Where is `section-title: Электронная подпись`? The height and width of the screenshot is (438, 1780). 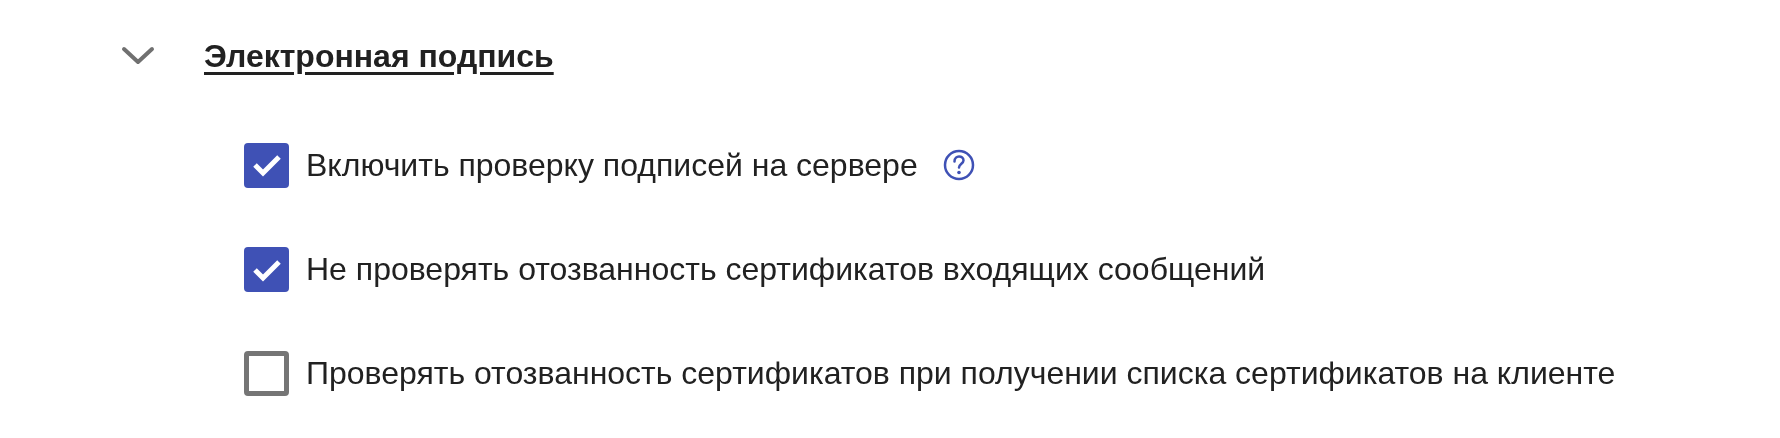
section-title: Электронная подпись is located at coordinates (379, 56).